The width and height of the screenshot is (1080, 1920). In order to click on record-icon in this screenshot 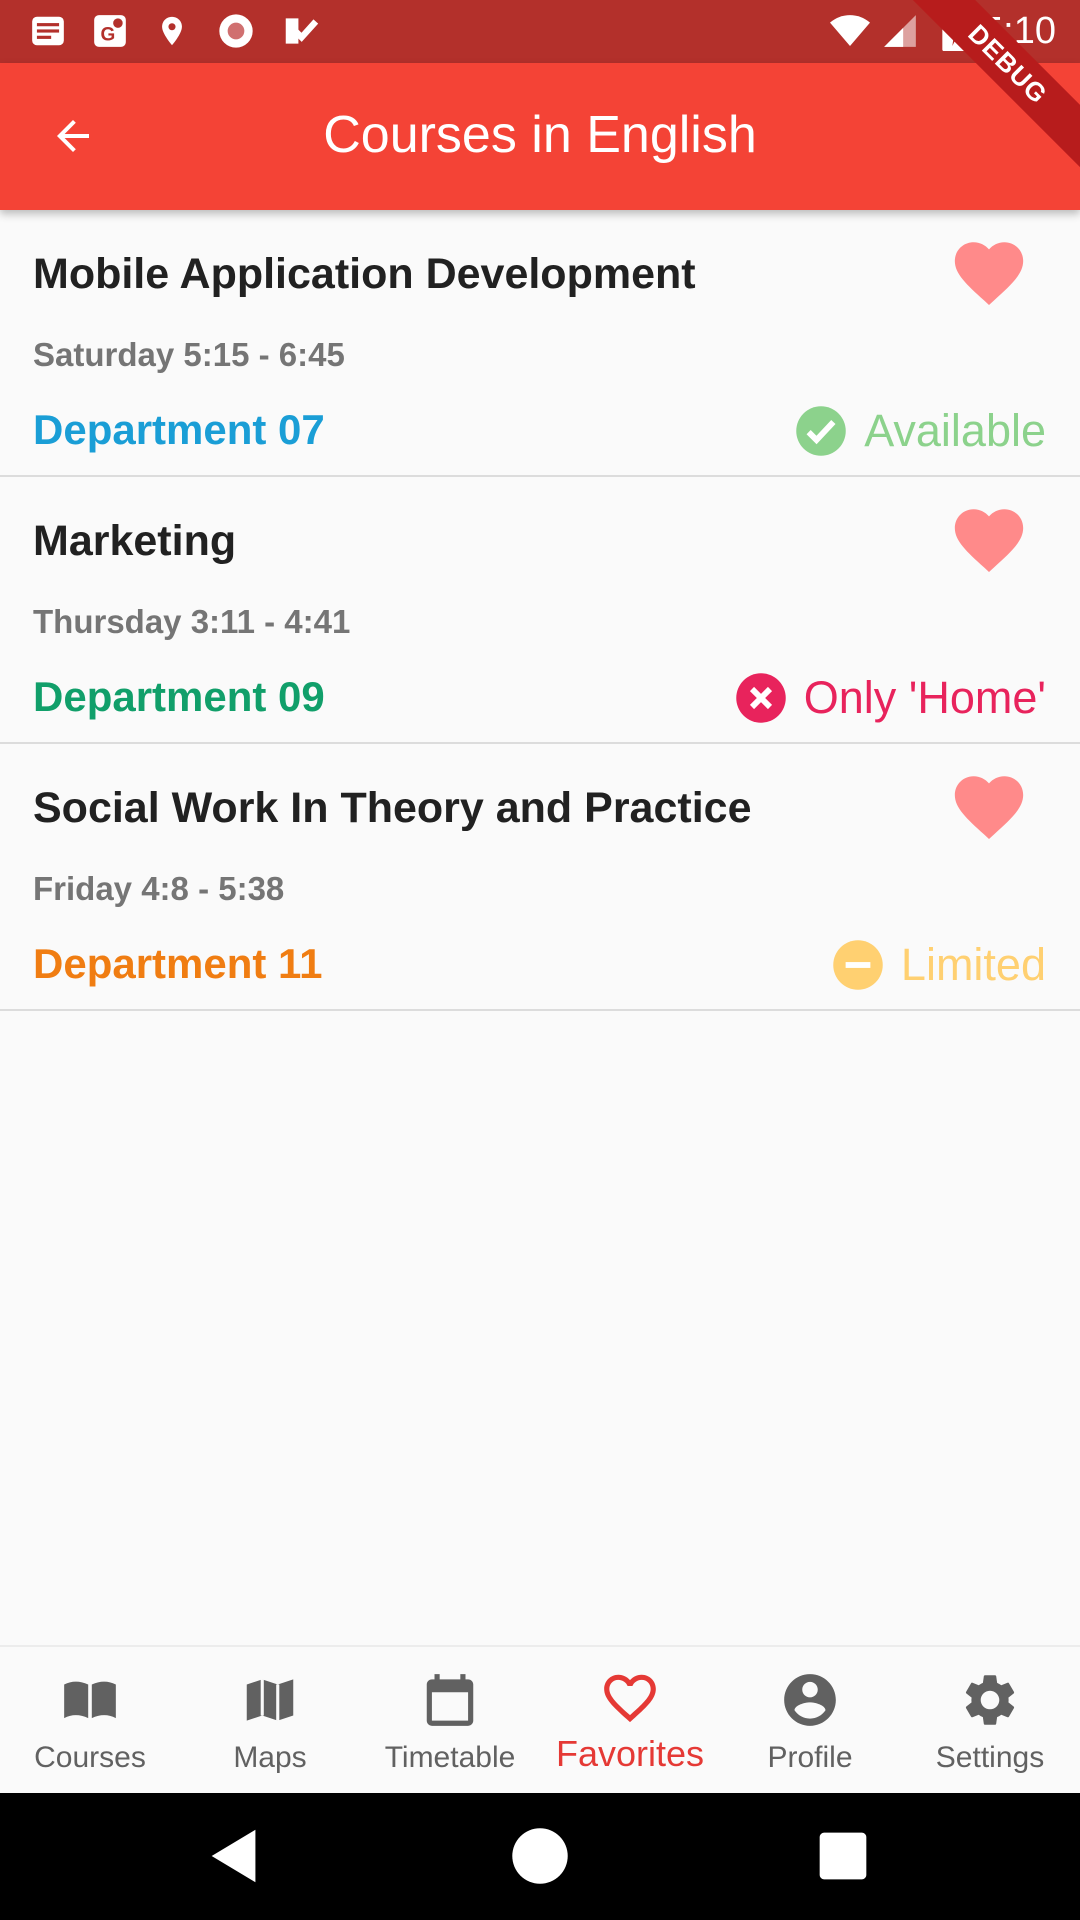, I will do `click(236, 31)`.